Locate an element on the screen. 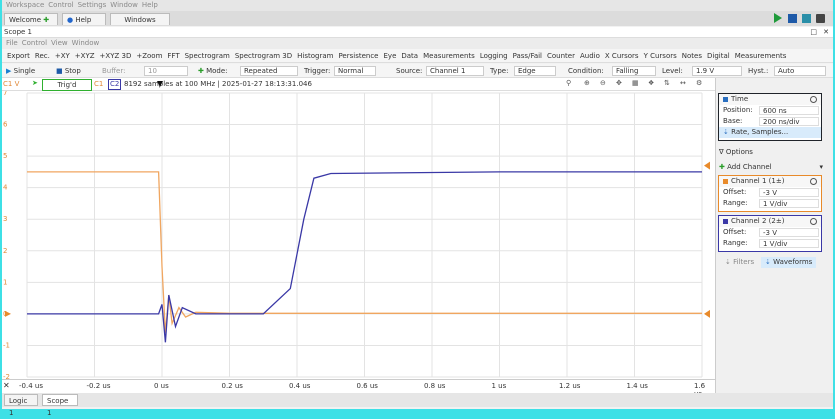 This screenshot has height=419, width=835. channel2-title: Channel 2 (2±) is located at coordinates (758, 221).